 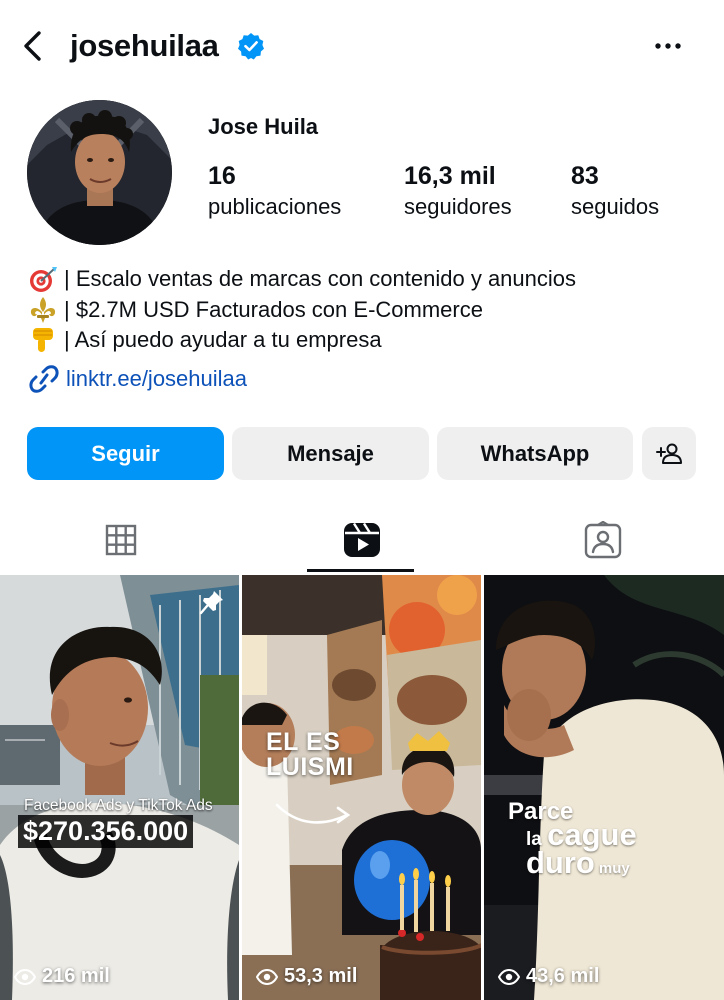 What do you see at coordinates (273, 309) in the screenshot?
I see `bio-text-2: | $2.7M USD Facturados con E-Commerce` at bounding box center [273, 309].